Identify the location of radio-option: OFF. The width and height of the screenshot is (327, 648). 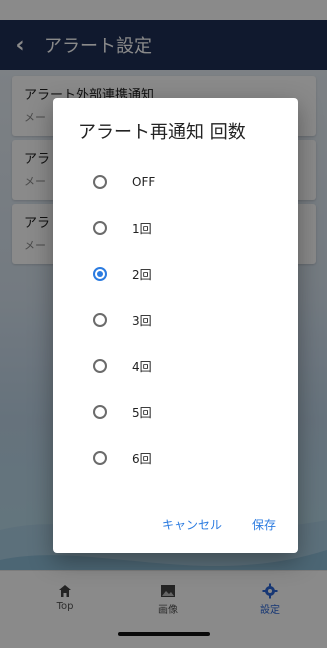
(124, 182).